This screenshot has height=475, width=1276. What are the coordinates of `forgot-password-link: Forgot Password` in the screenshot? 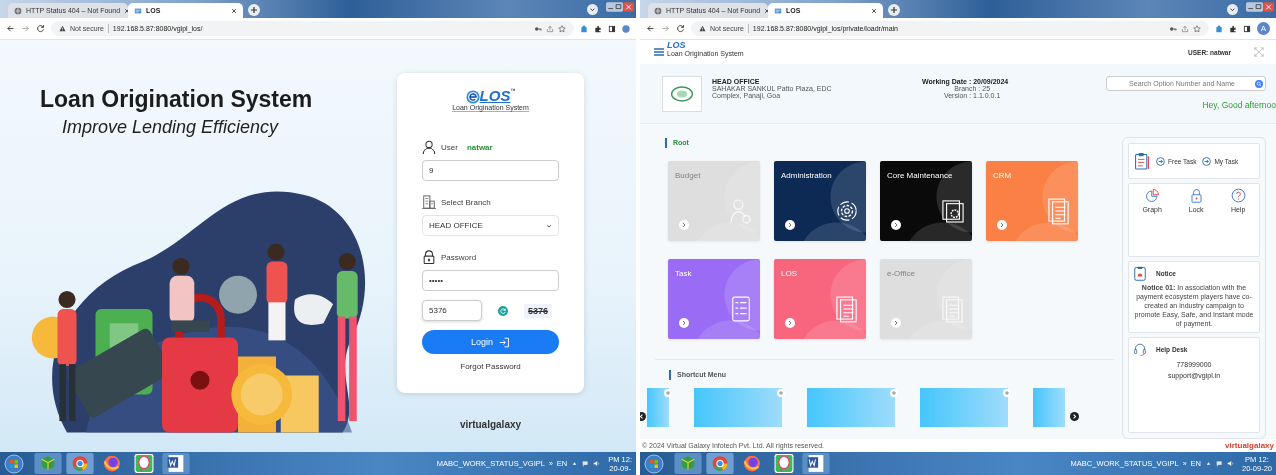 It's located at (490, 366).